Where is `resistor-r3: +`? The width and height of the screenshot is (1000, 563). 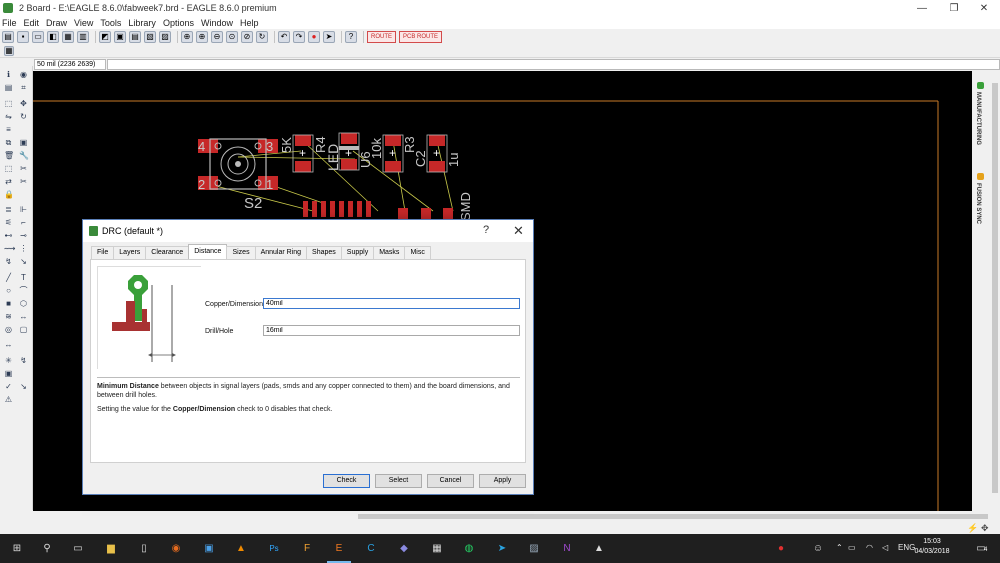
resistor-r3: + is located at coordinates (393, 153).